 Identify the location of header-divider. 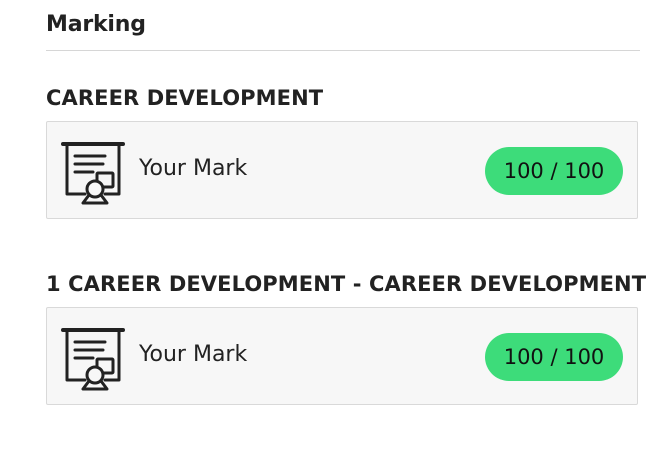
(343, 50).